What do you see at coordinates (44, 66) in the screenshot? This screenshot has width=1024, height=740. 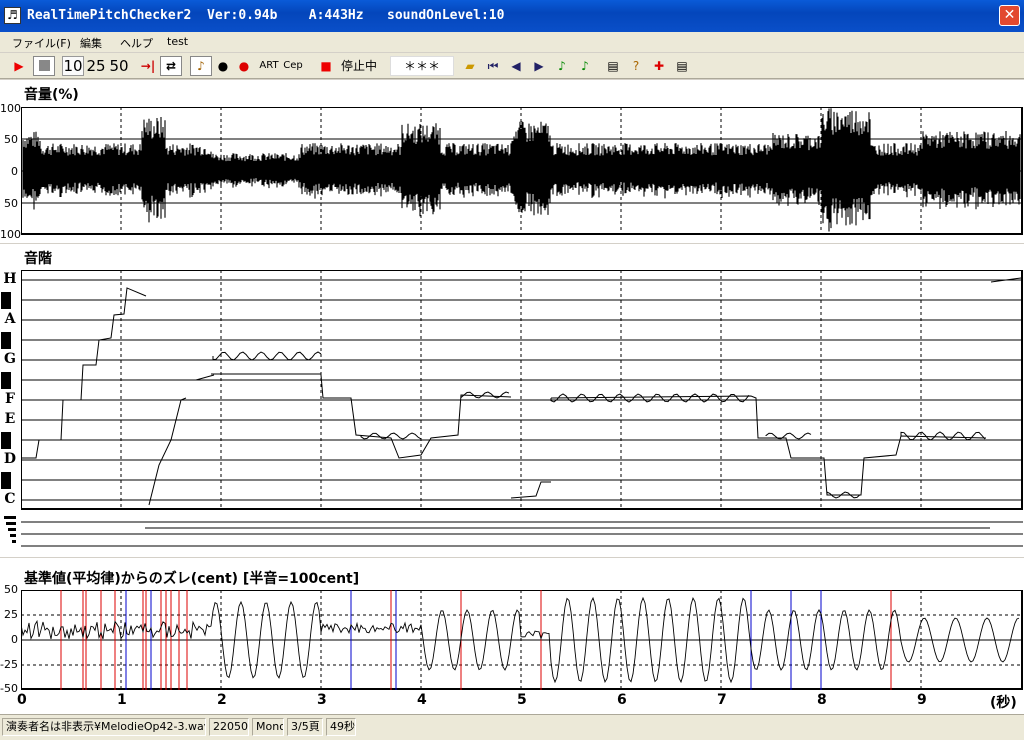 I see `stop-square-icon` at bounding box center [44, 66].